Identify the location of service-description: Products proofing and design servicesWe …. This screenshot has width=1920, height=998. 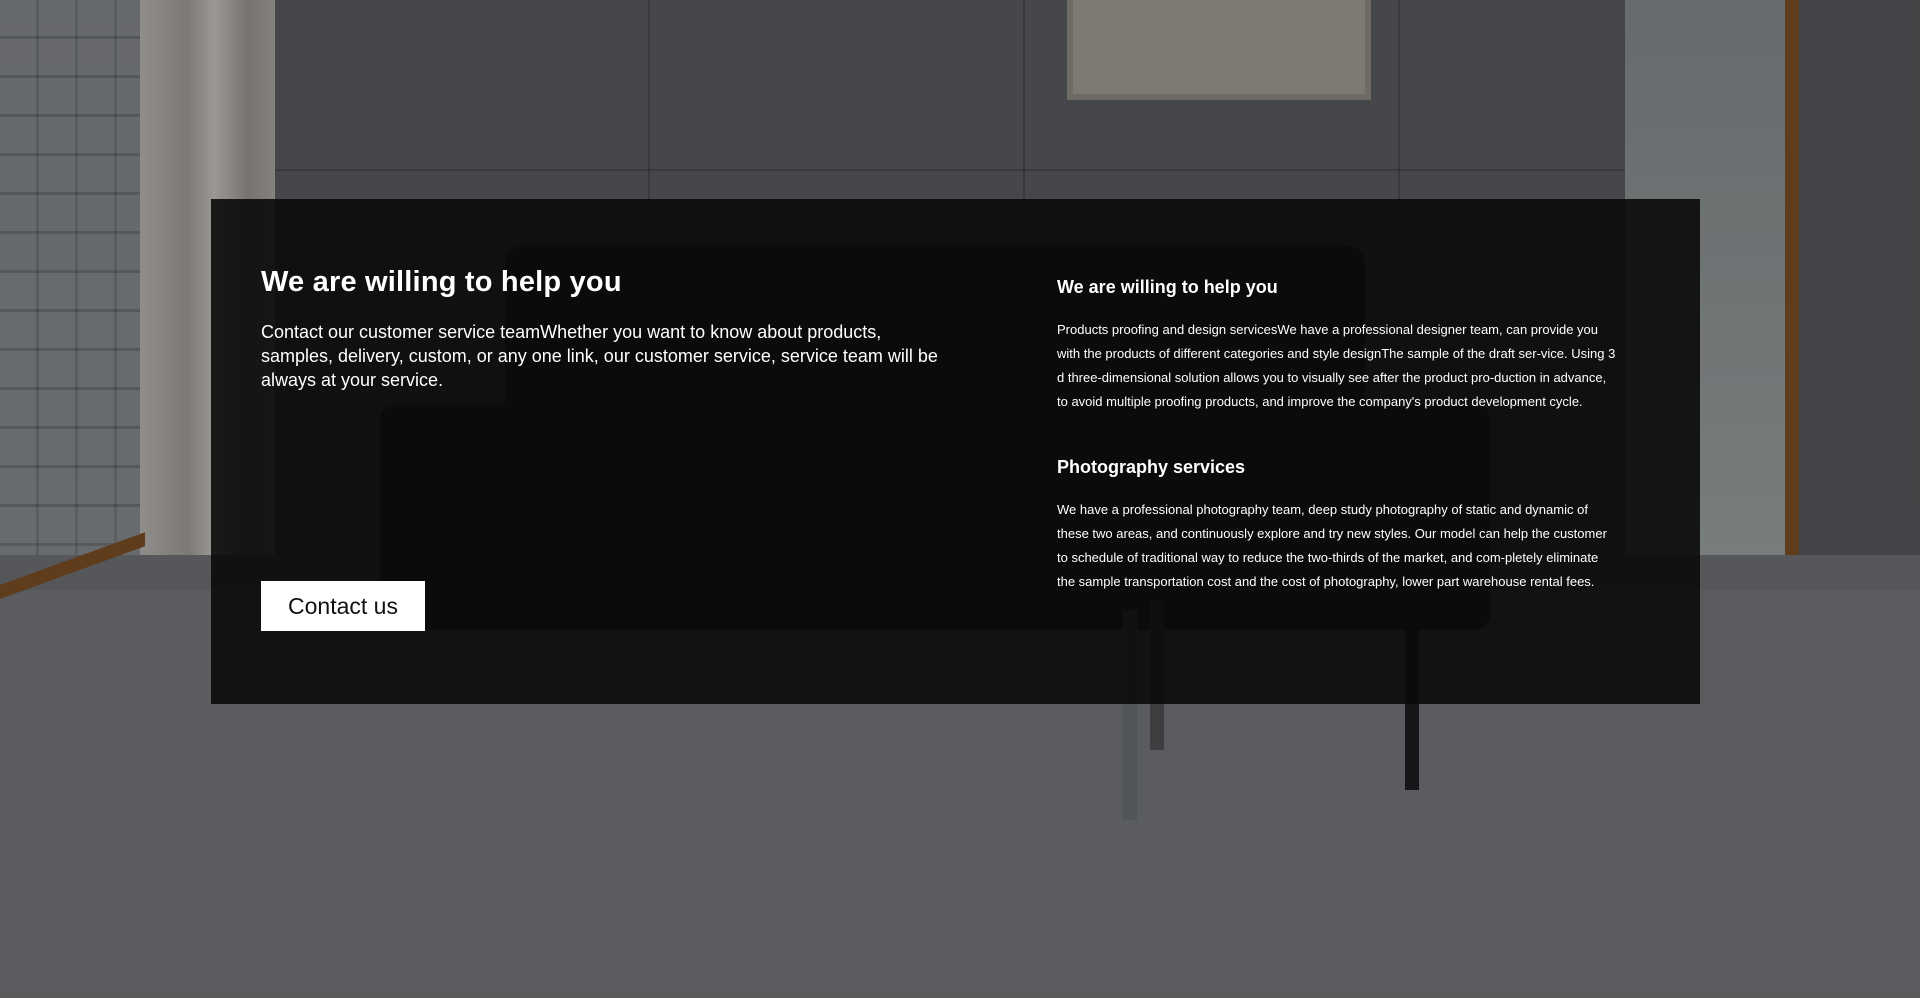
(1336, 365).